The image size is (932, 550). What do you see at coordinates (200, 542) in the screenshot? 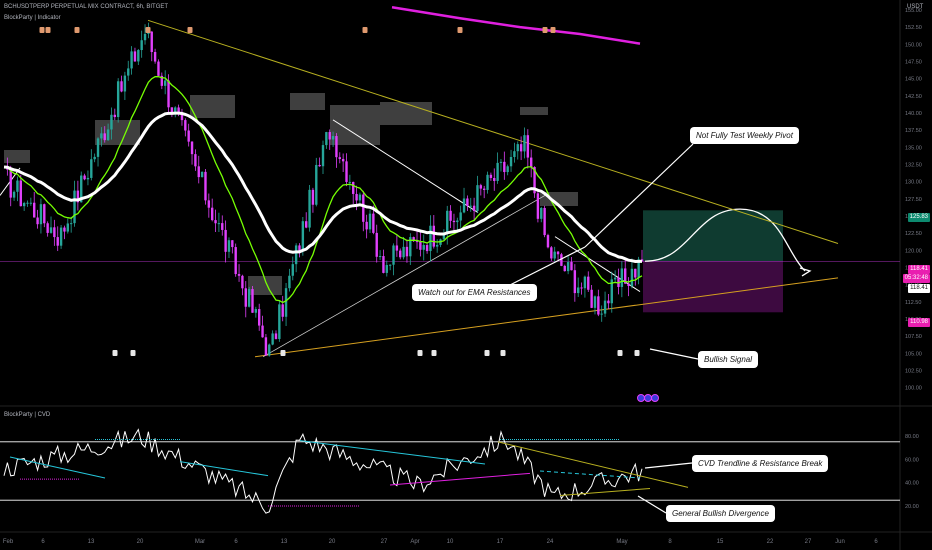
I see `time-tick-label: Mar` at bounding box center [200, 542].